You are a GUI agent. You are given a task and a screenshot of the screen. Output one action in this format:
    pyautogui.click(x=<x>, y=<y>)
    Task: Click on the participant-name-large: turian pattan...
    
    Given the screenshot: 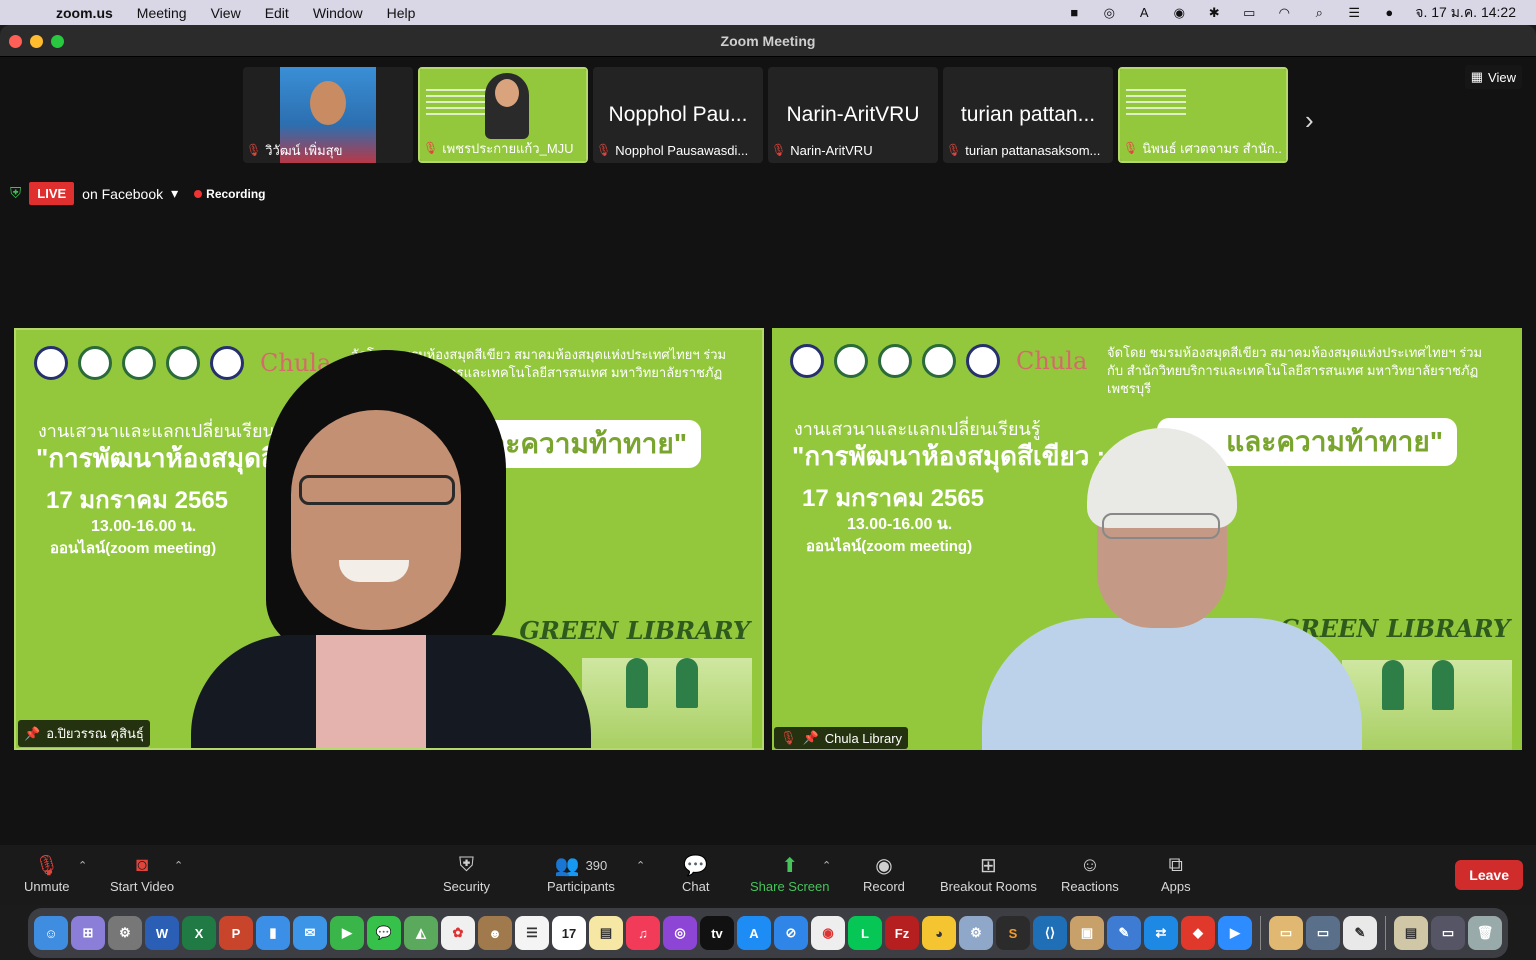 What is the action you would take?
    pyautogui.click(x=1028, y=114)
    